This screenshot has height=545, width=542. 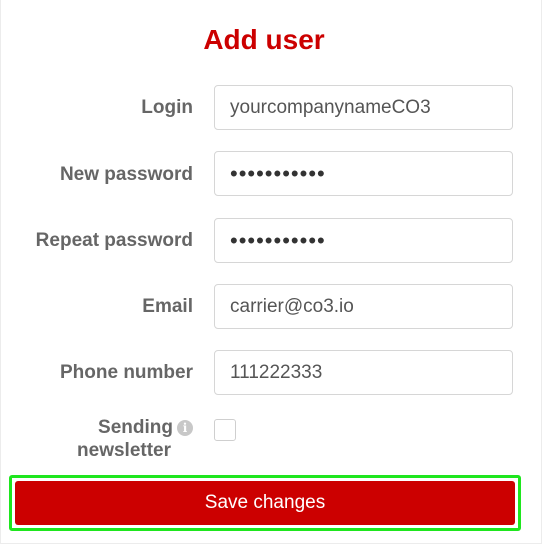 What do you see at coordinates (135, 439) in the screenshot?
I see `newsletter-label: Sending i newsletter` at bounding box center [135, 439].